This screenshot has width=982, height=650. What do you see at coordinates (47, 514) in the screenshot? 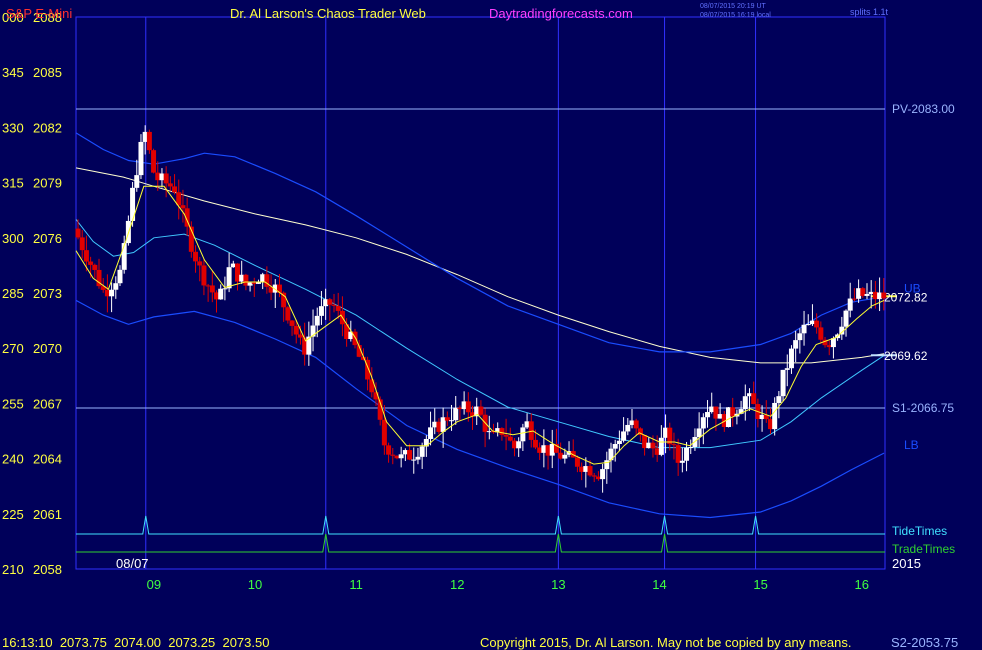
I see `y-axis-price-label: 2061` at bounding box center [47, 514].